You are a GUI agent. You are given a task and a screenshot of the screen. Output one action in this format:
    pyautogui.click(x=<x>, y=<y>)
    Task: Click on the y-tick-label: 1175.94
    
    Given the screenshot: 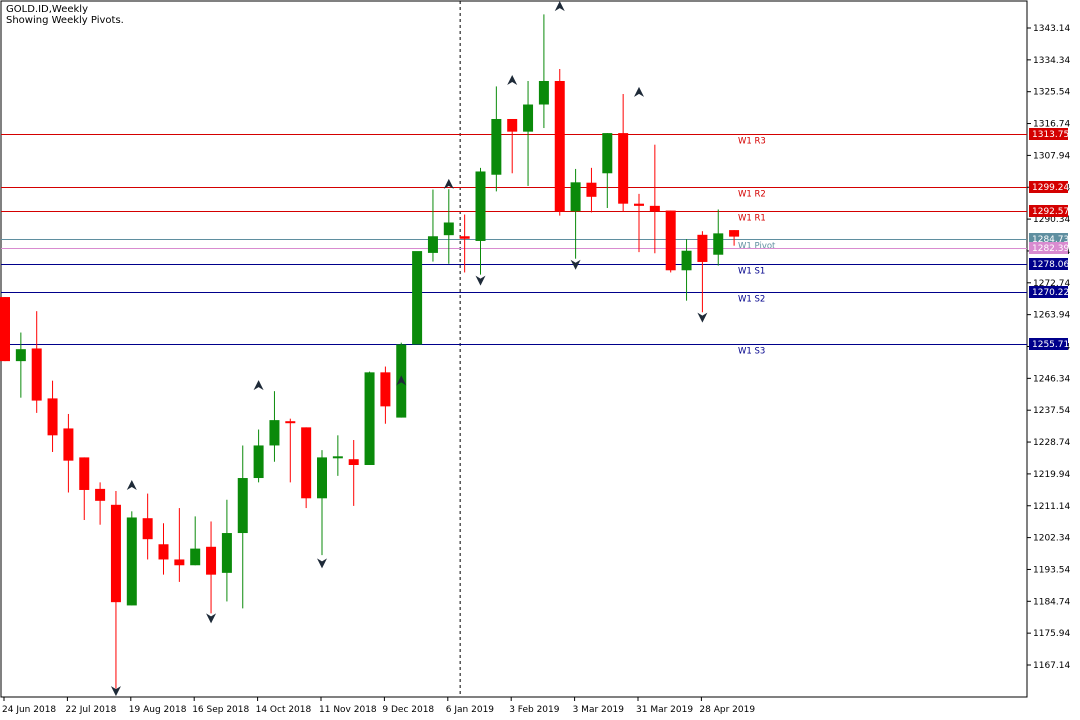 What is the action you would take?
    pyautogui.click(x=1051, y=634)
    